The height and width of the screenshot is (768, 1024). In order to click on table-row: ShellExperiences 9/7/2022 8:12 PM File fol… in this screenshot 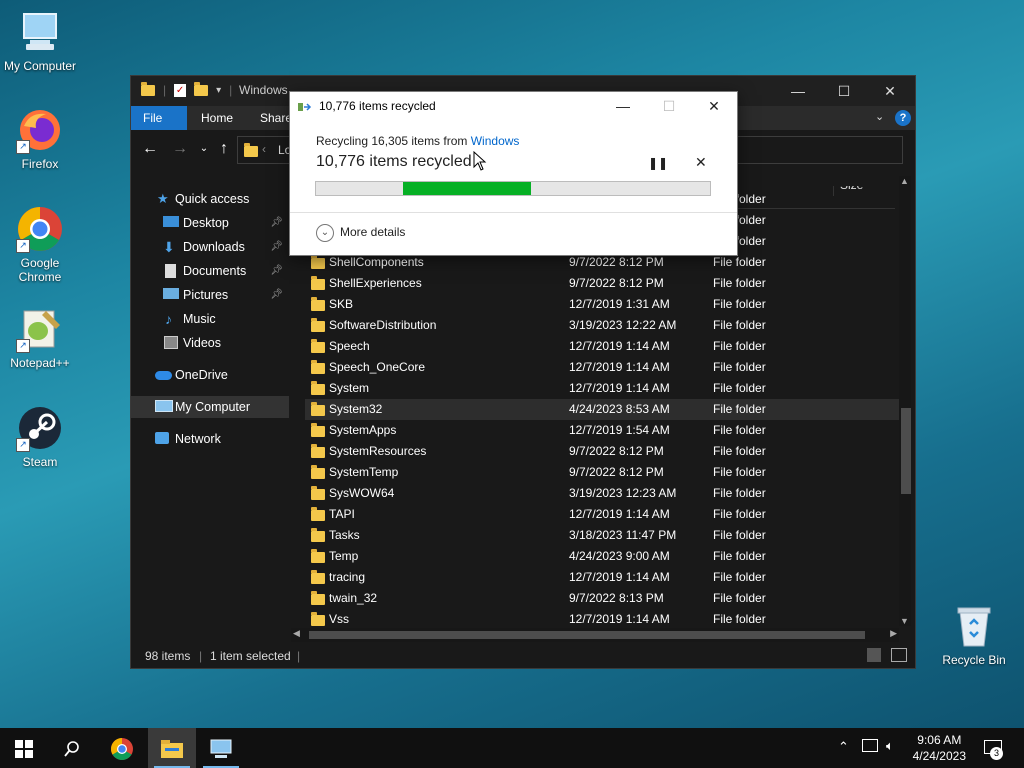, I will do `click(602, 283)`.